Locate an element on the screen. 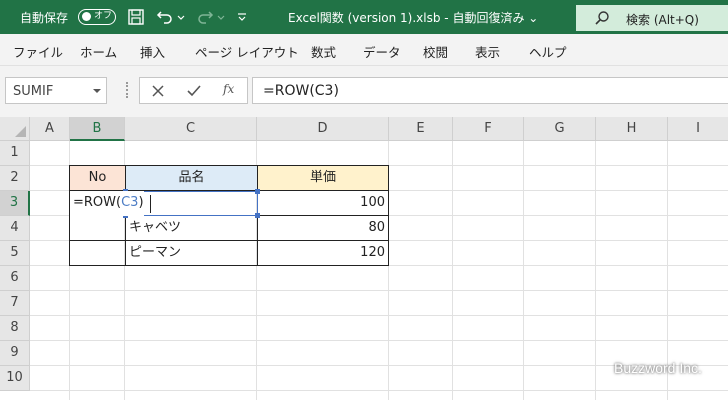 Image resolution: width=728 pixels, height=400 pixels. undo-dropdown-icon is located at coordinates (181, 17).